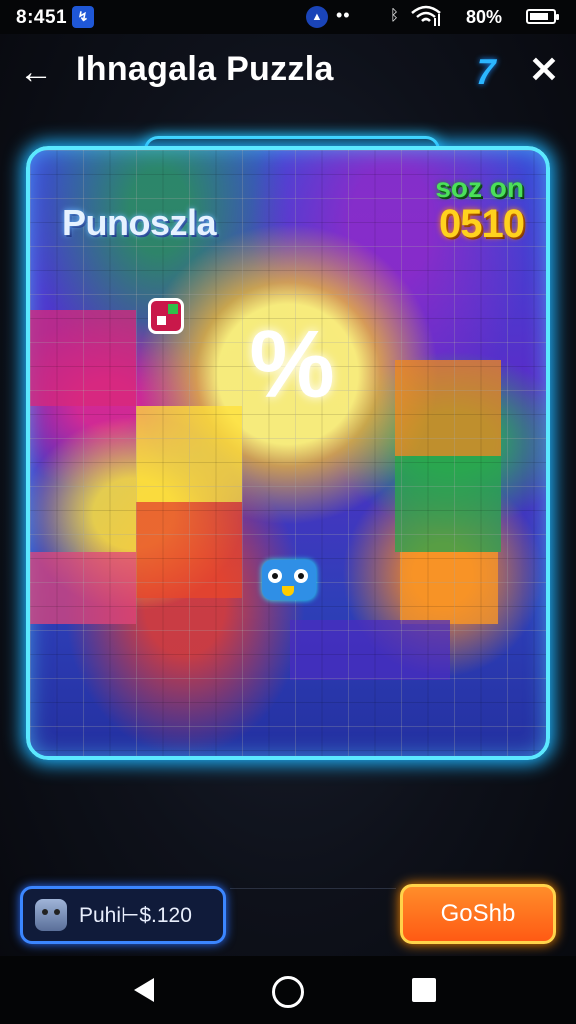 The height and width of the screenshot is (1024, 576). Describe the element at coordinates (205, 69) in the screenshot. I see `page-title: Ihnagala Puzzla` at that location.